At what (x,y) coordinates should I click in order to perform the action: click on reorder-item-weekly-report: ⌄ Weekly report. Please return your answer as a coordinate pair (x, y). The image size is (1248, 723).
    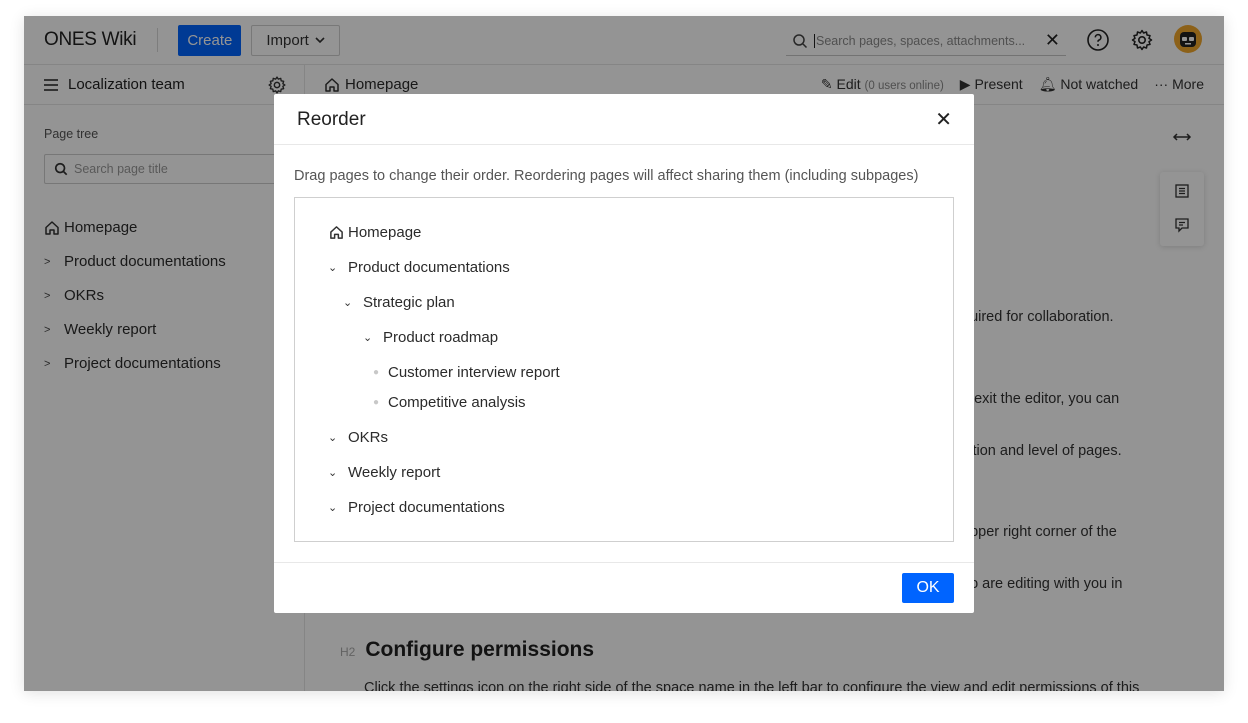
    Looking at the image, I should click on (384, 472).